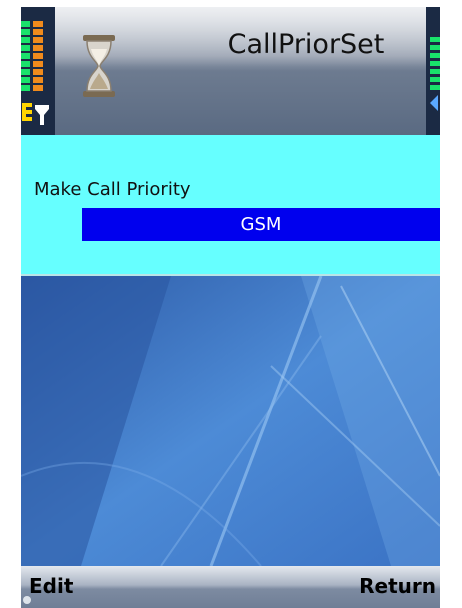  Describe the element at coordinates (433, 71) in the screenshot. I see `battery-icon` at that location.